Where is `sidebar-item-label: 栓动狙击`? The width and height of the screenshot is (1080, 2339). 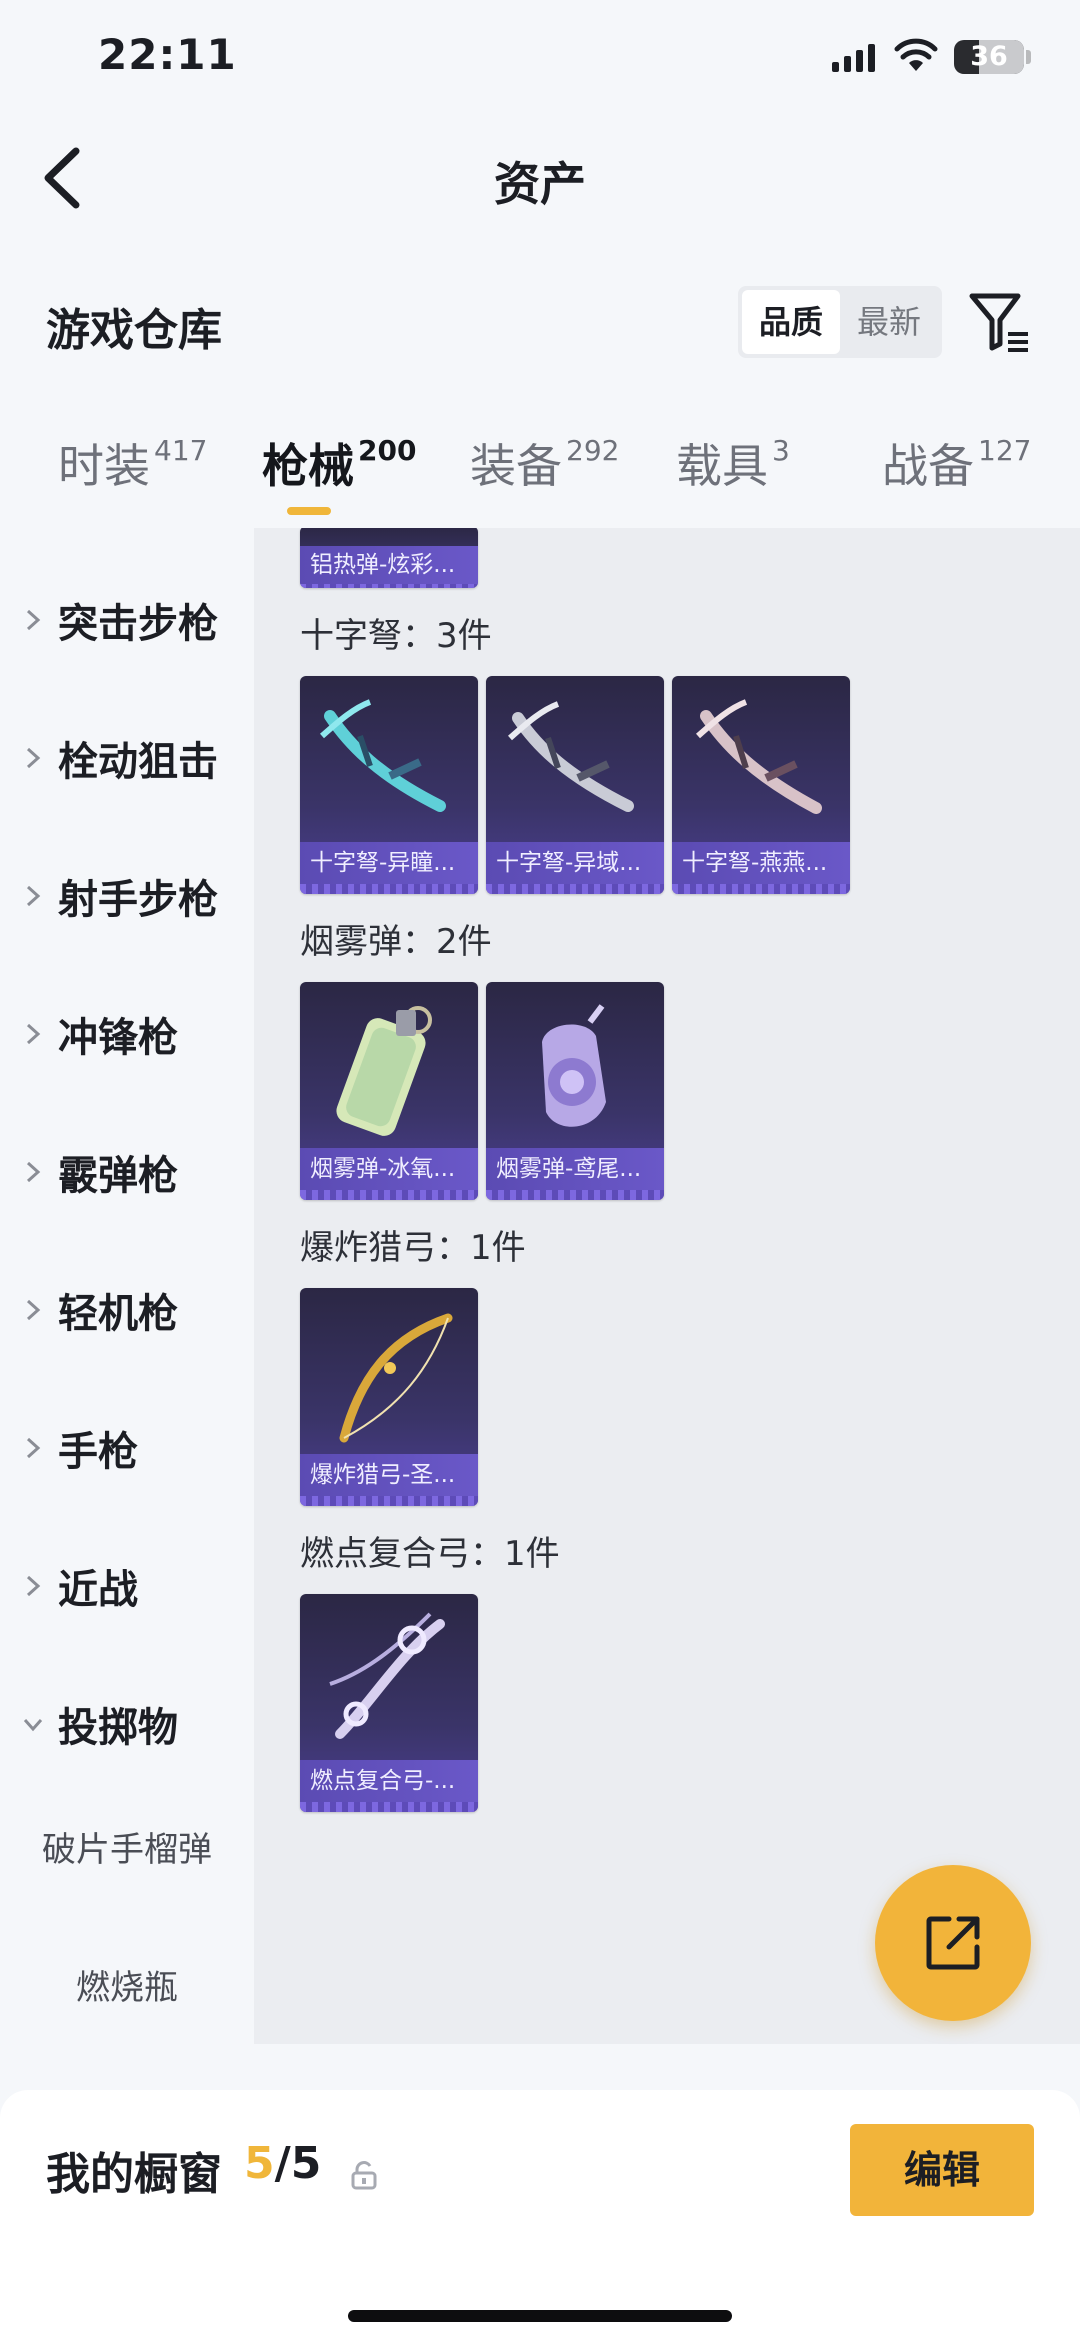 sidebar-item-label: 栓动狙击 is located at coordinates (138, 762).